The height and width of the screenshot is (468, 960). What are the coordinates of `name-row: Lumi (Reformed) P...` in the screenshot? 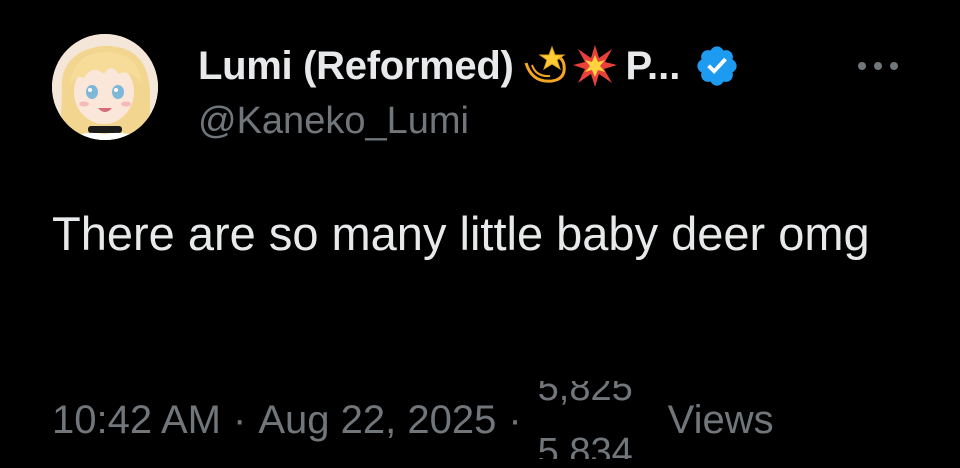 It's located at (469, 66).